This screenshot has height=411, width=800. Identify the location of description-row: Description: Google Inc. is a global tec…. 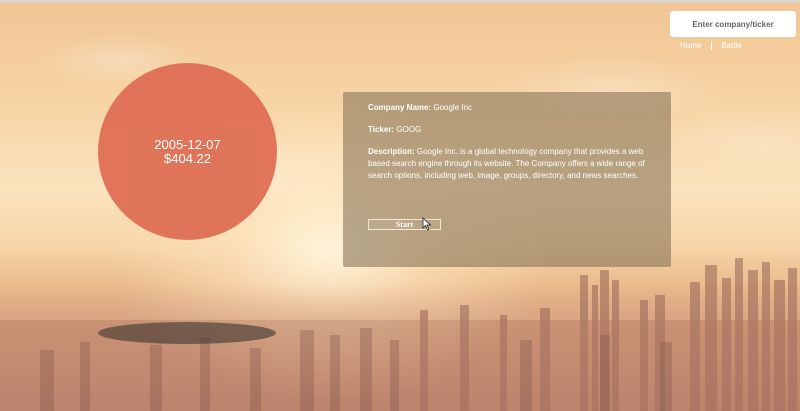
(515, 164).